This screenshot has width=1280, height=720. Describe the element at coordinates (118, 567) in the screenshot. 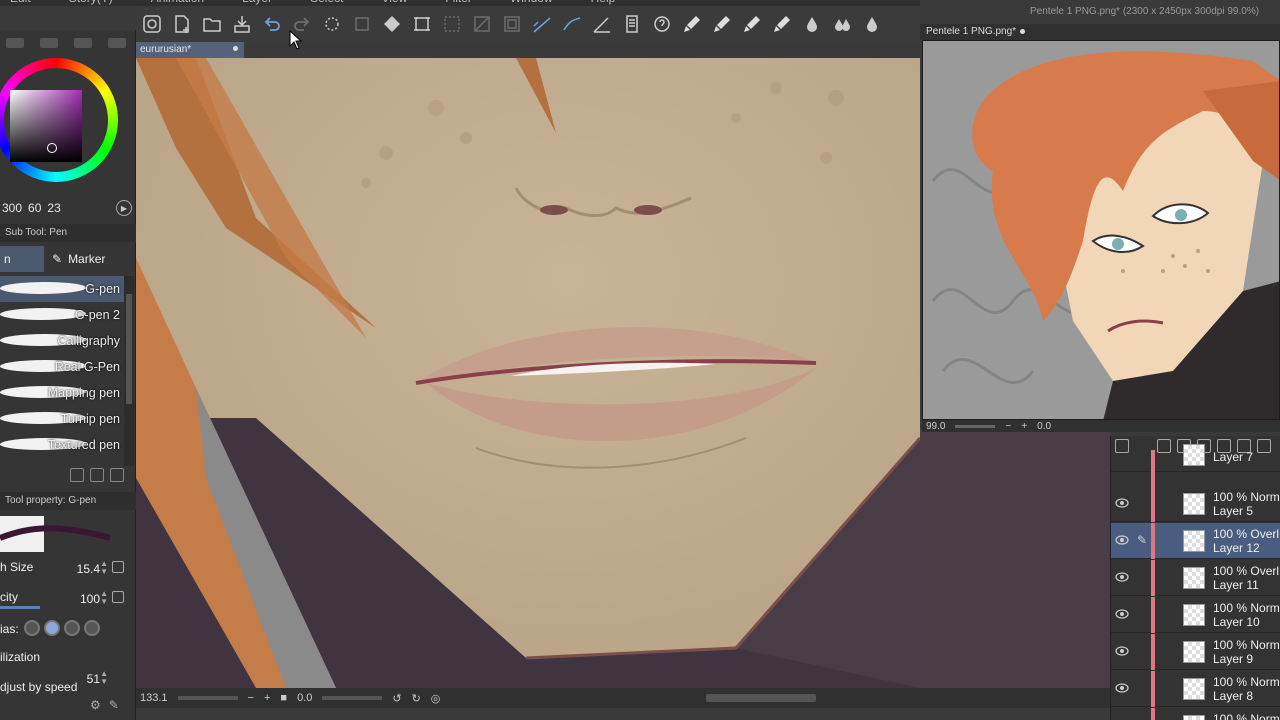

I see `brush-size-options-icon` at that location.